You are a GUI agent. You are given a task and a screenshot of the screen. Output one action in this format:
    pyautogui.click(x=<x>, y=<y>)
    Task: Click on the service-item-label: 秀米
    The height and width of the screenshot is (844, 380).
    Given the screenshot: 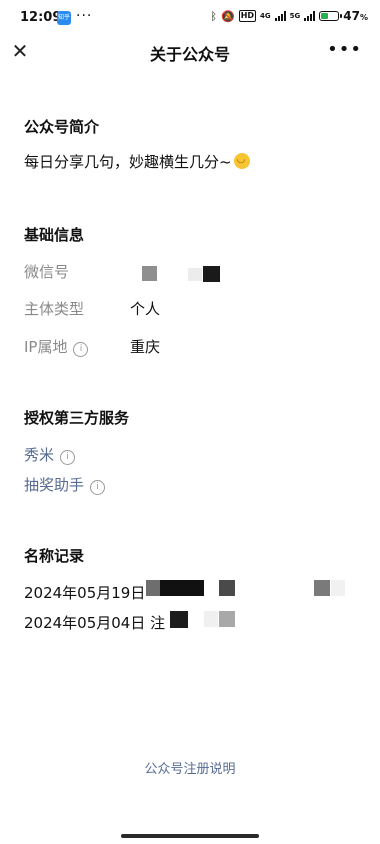 What is the action you would take?
    pyautogui.click(x=39, y=455)
    